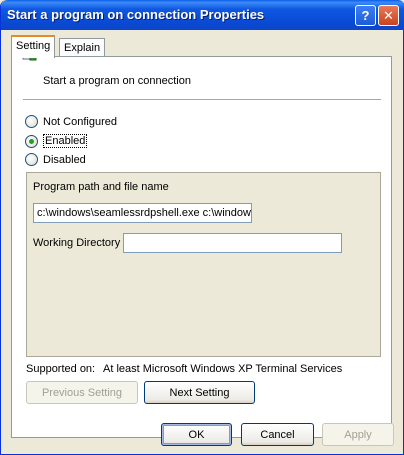 This screenshot has width=404, height=455. Describe the element at coordinates (232, 243) in the screenshot. I see `working-directory-field` at that location.